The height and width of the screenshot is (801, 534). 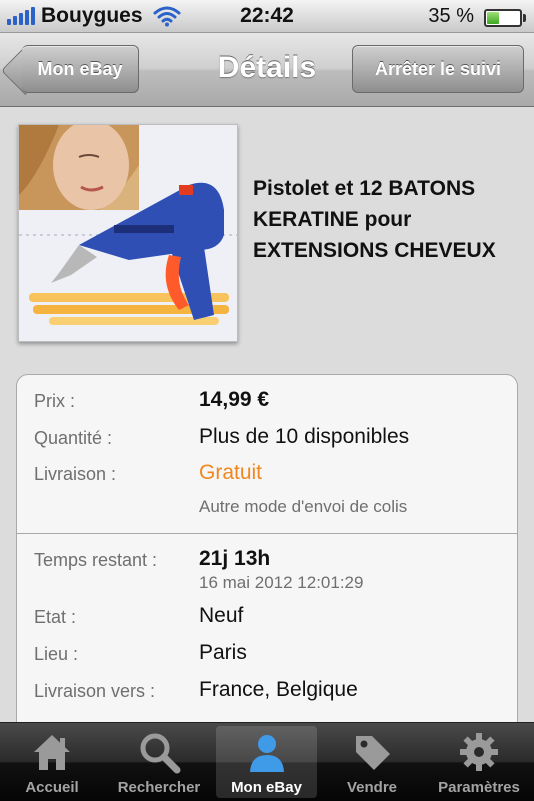 What do you see at coordinates (167, 16) in the screenshot?
I see `wifi-icon` at bounding box center [167, 16].